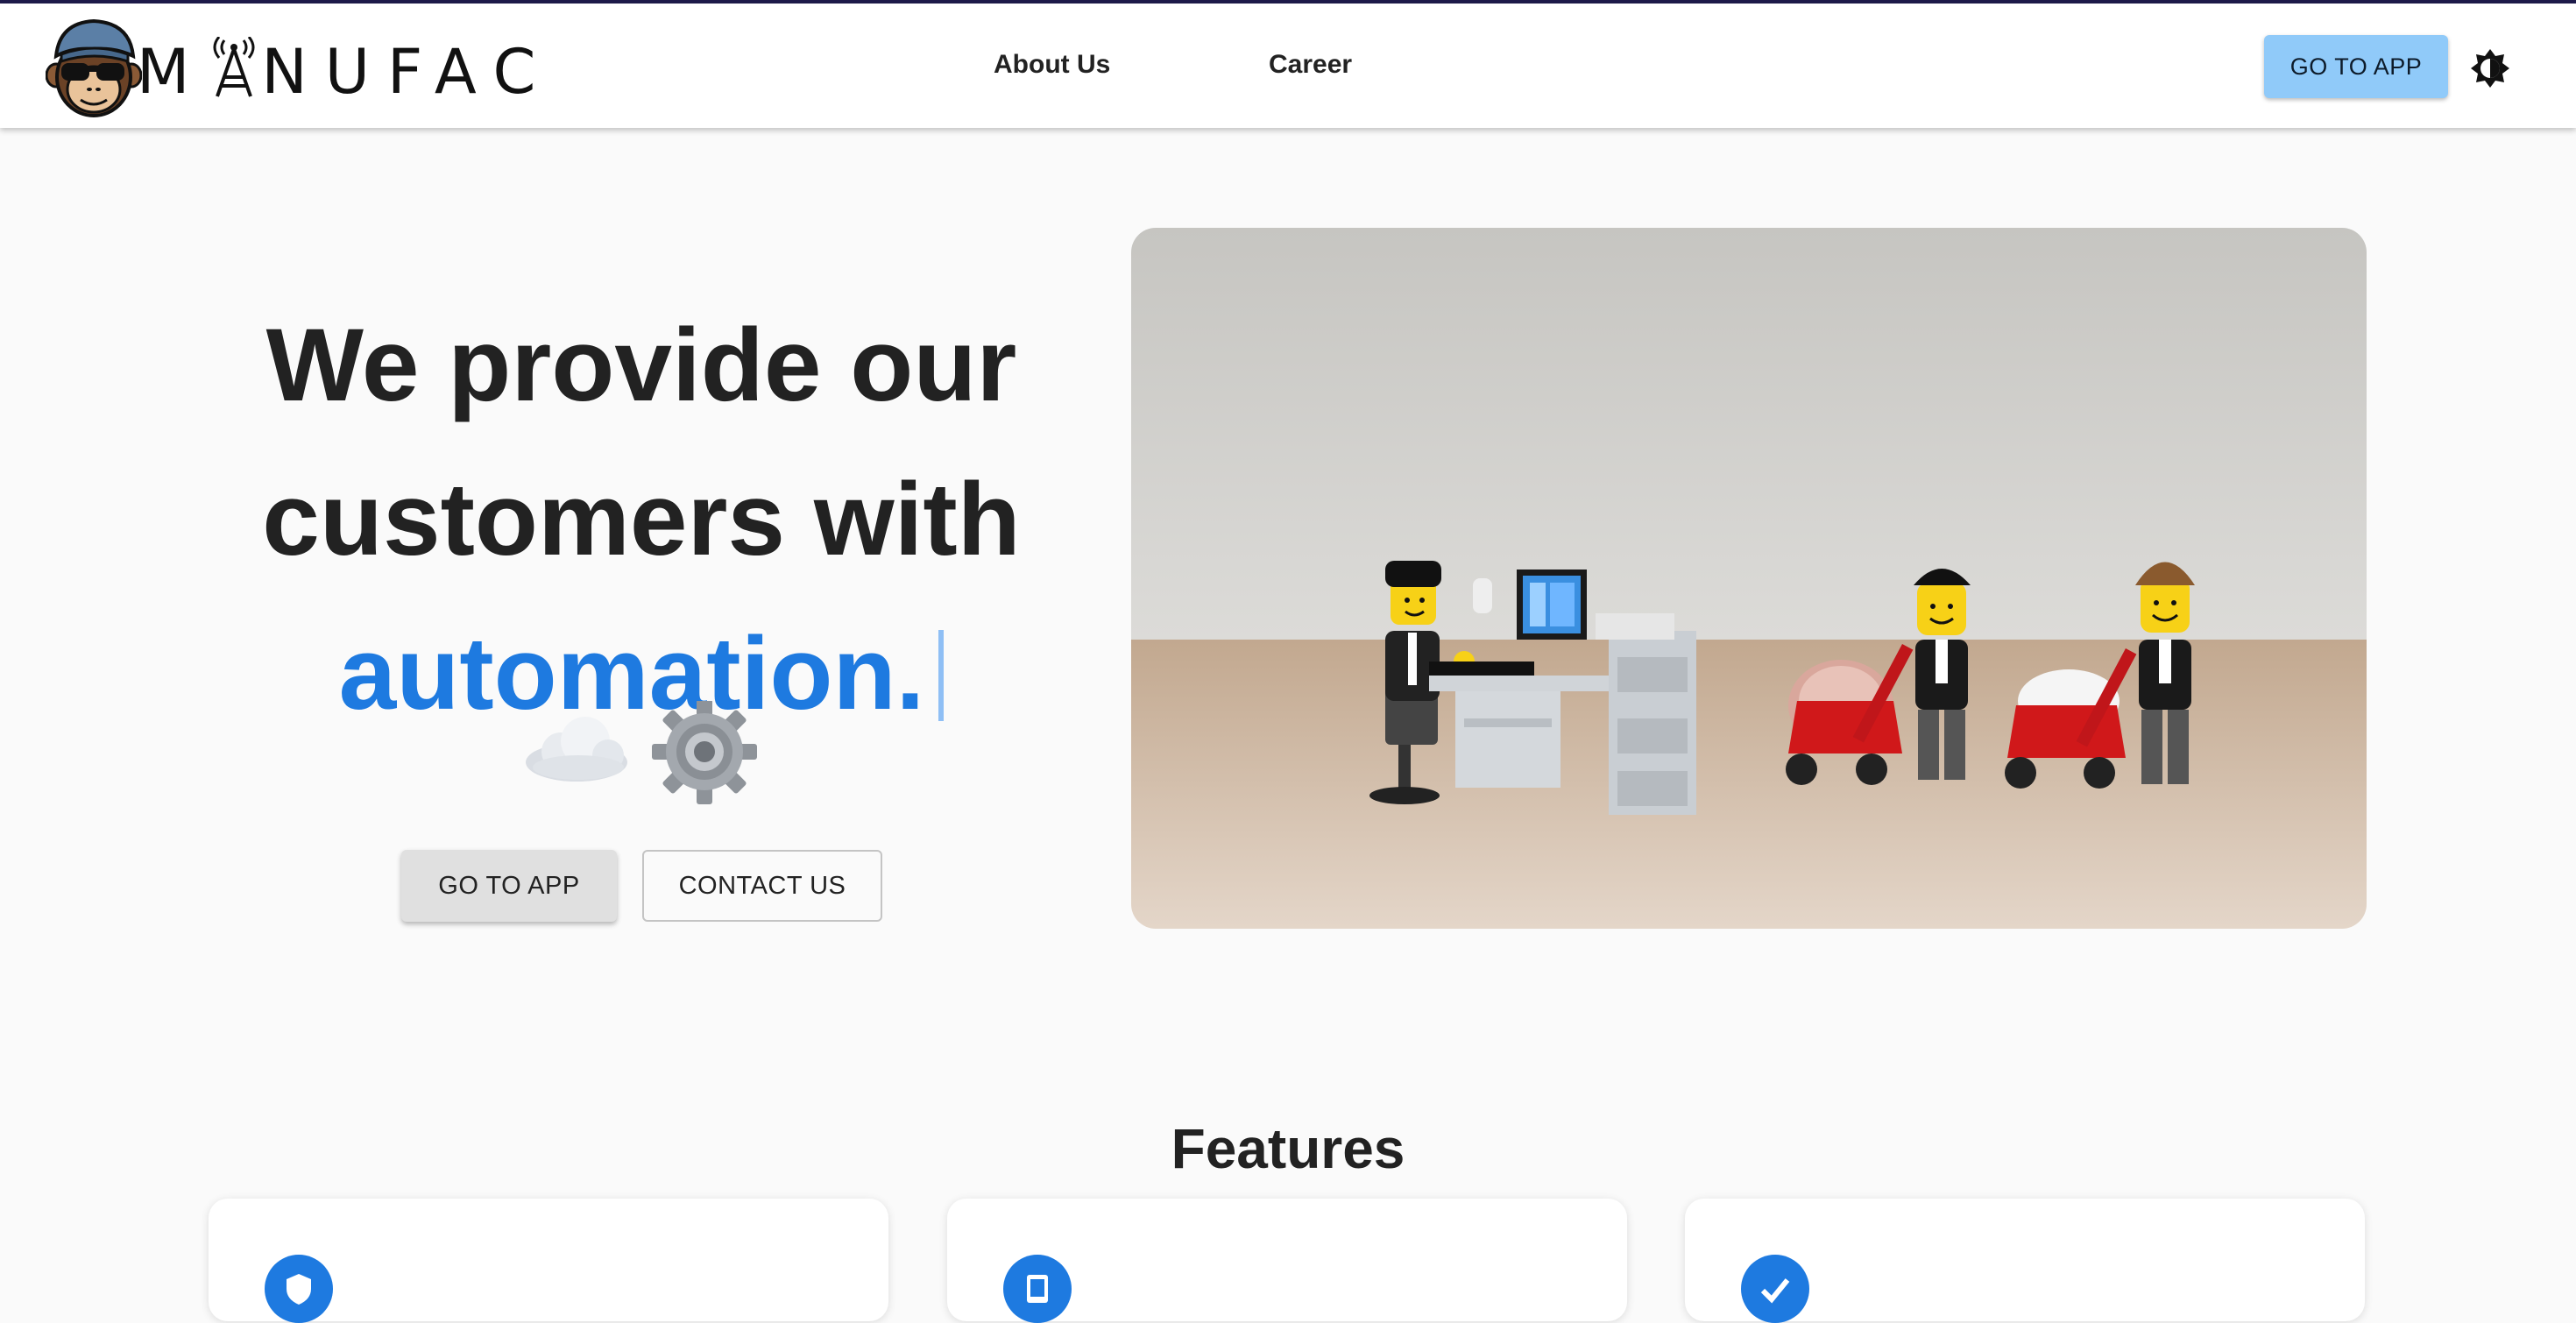  I want to click on brand-logo: M NUFAC, so click(290, 68).